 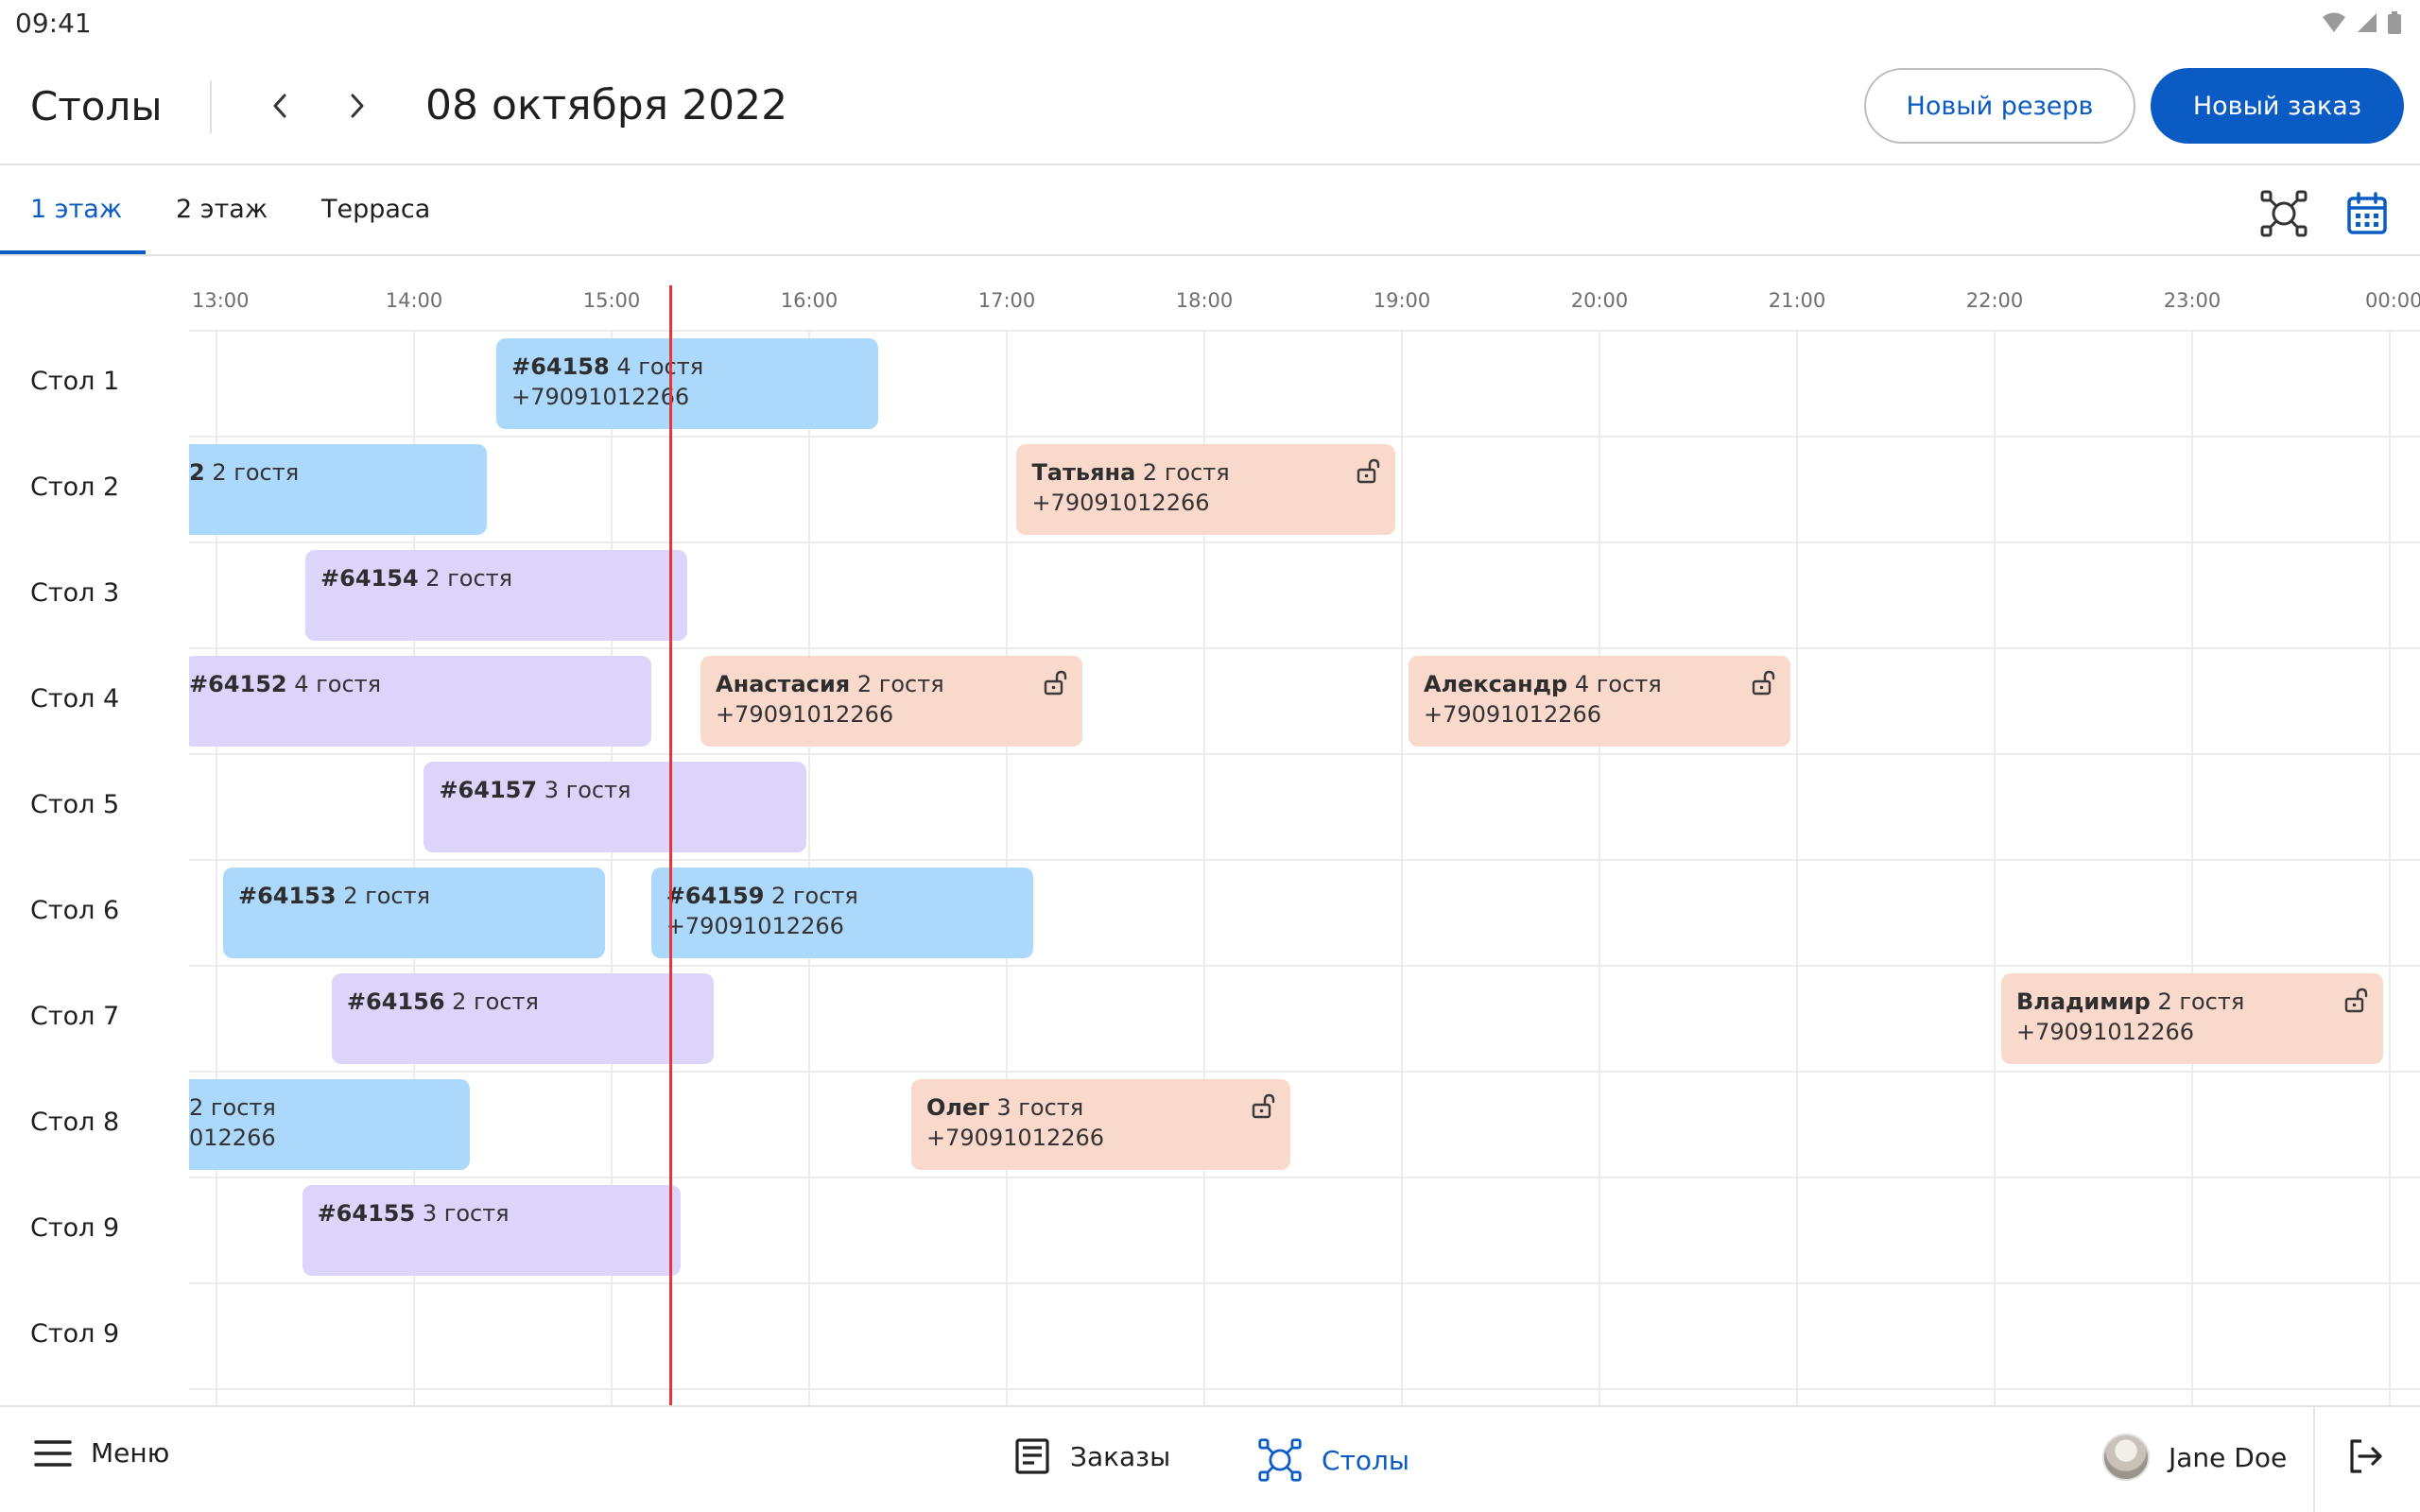 What do you see at coordinates (330, 1124) in the screenshot?
I see `booking-card: 2 гостя 012266` at bounding box center [330, 1124].